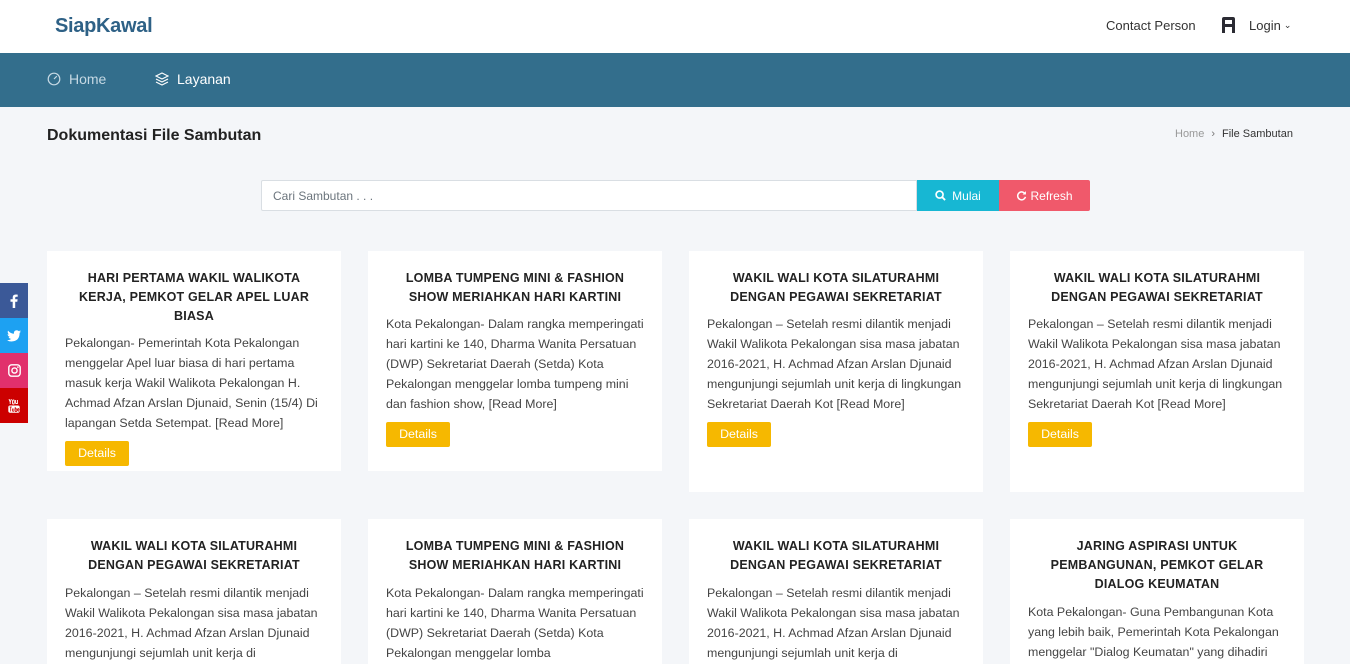 Image resolution: width=1350 pixels, height=664 pixels. Describe the element at coordinates (966, 195) in the screenshot. I see `search-submit-label: Mulai` at that location.